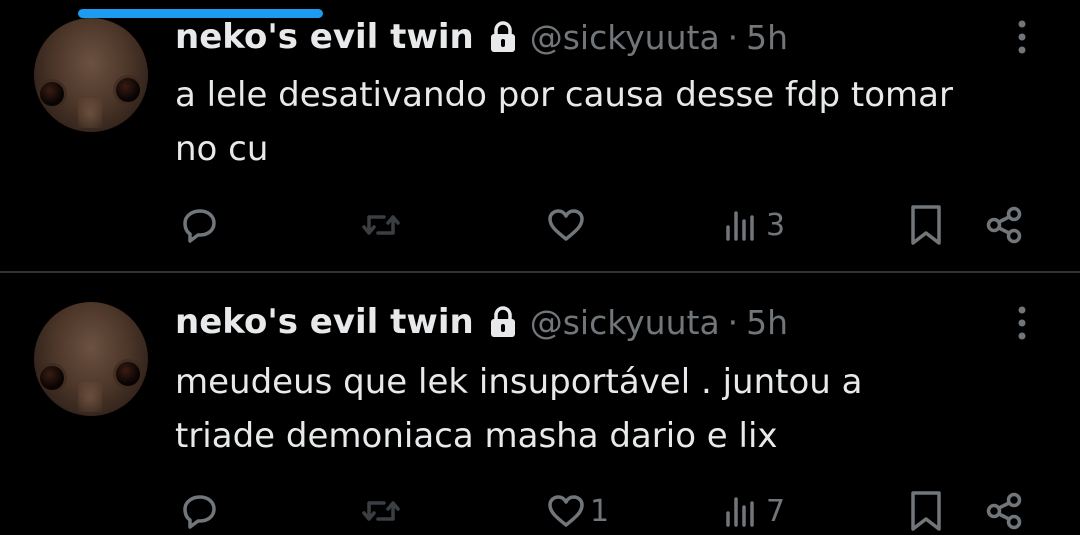 The width and height of the screenshot is (1080, 535). I want to click on tweet-text-line: triade demoniaca masha dario e lix, so click(476, 436).